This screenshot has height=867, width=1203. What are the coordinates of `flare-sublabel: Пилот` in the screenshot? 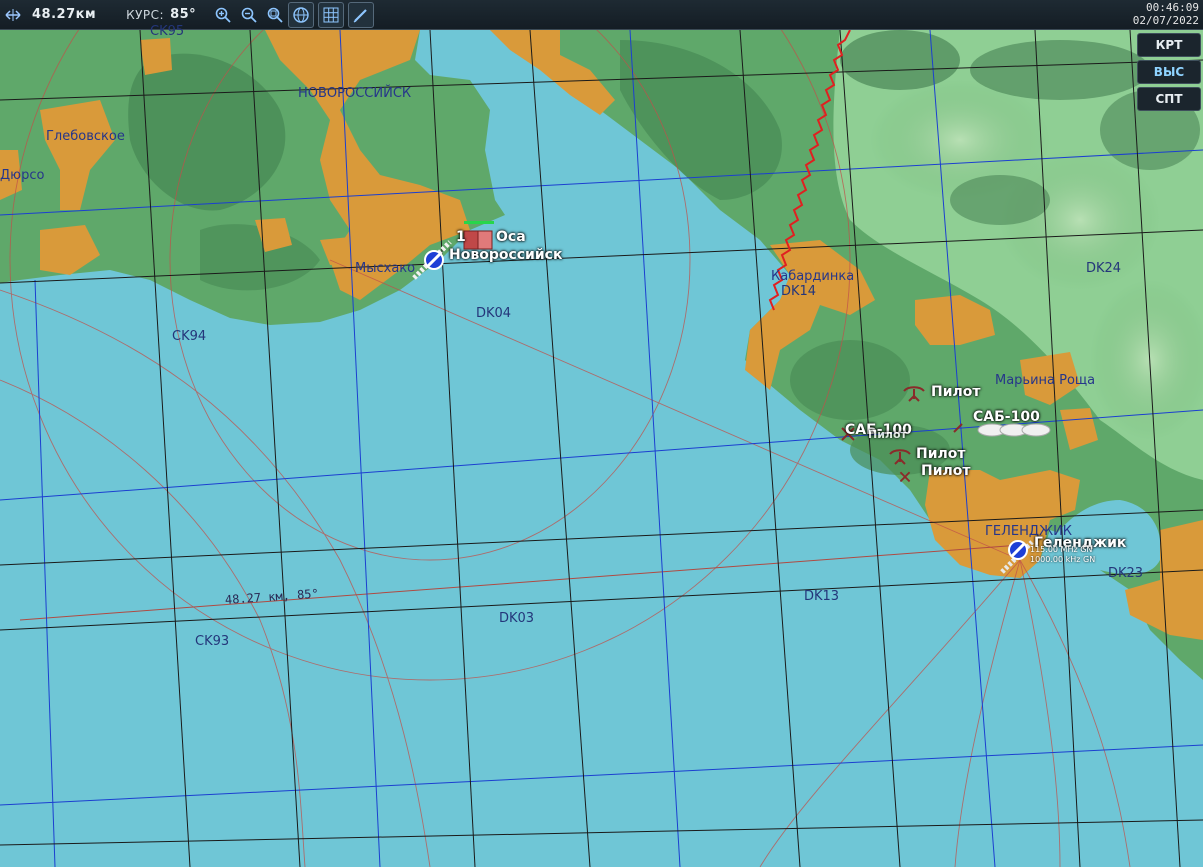 It's located at (887, 434).